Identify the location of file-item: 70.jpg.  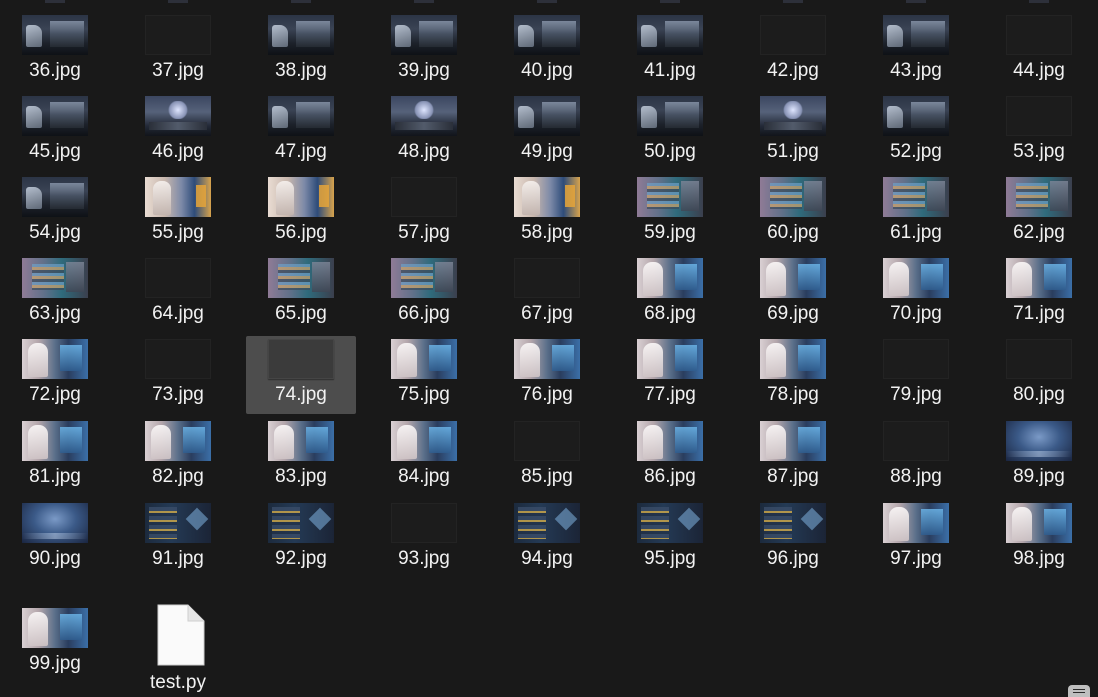
(916, 294).